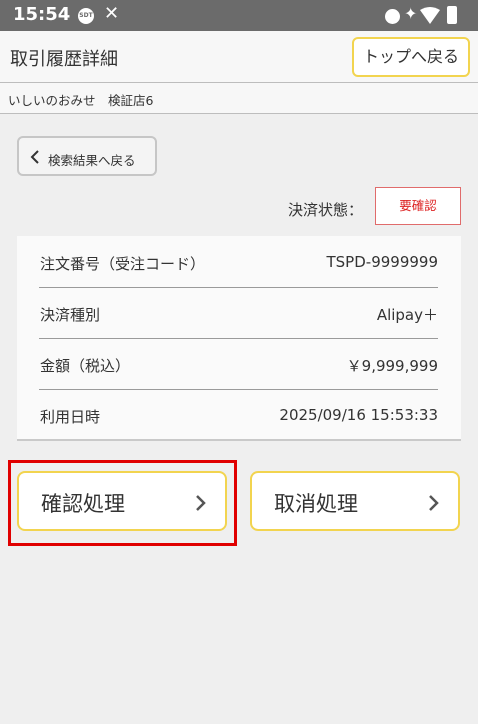 The width and height of the screenshot is (478, 724). I want to click on status-time: 15:54, so click(42, 14).